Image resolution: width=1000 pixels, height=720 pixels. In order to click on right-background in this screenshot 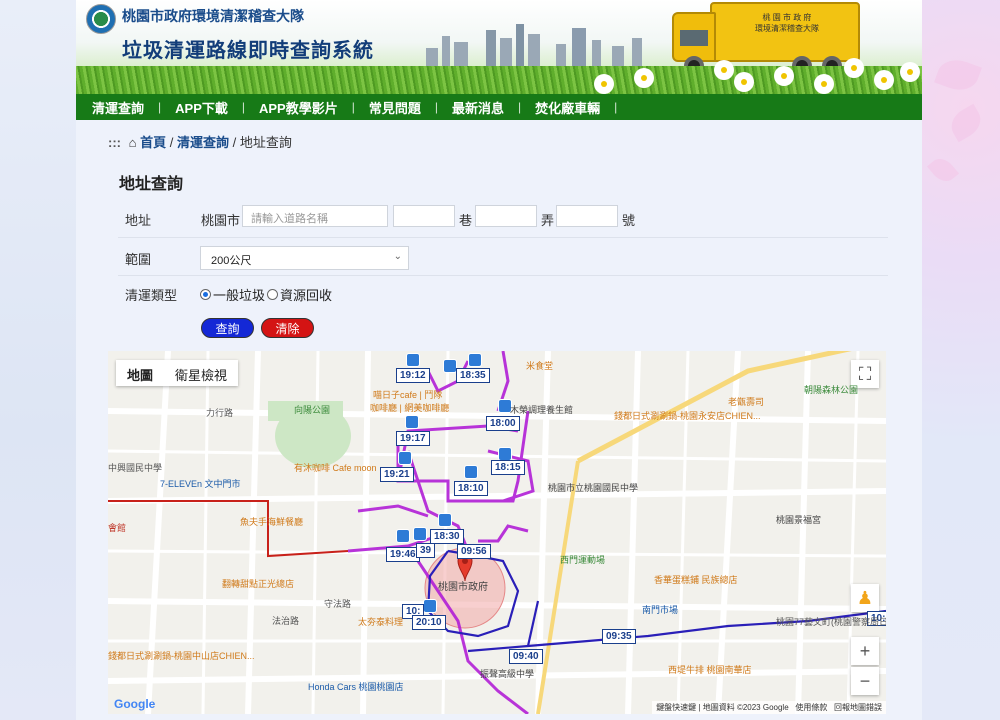, I will do `click(960, 360)`.